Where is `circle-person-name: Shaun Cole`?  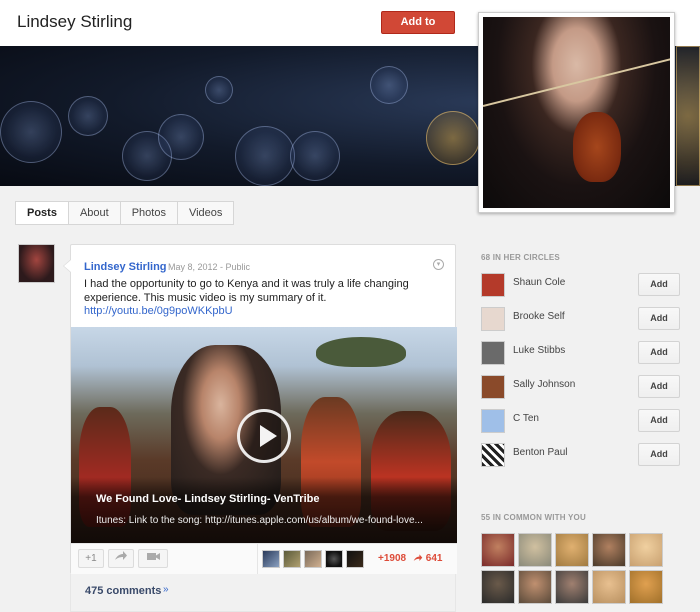 circle-person-name: Shaun Cole is located at coordinates (539, 282).